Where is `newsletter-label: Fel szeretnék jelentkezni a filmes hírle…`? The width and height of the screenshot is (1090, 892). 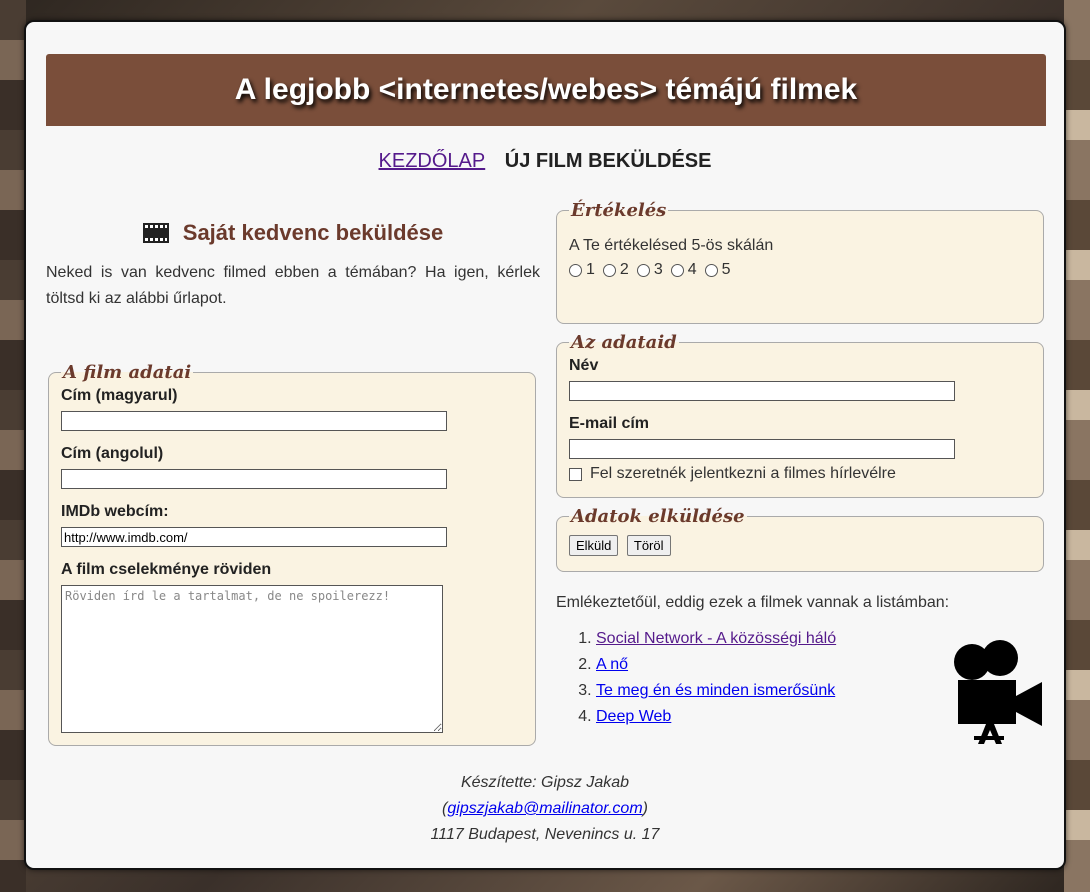
newsletter-label: Fel szeretnék jelentkezni a filmes hírle… is located at coordinates (743, 473).